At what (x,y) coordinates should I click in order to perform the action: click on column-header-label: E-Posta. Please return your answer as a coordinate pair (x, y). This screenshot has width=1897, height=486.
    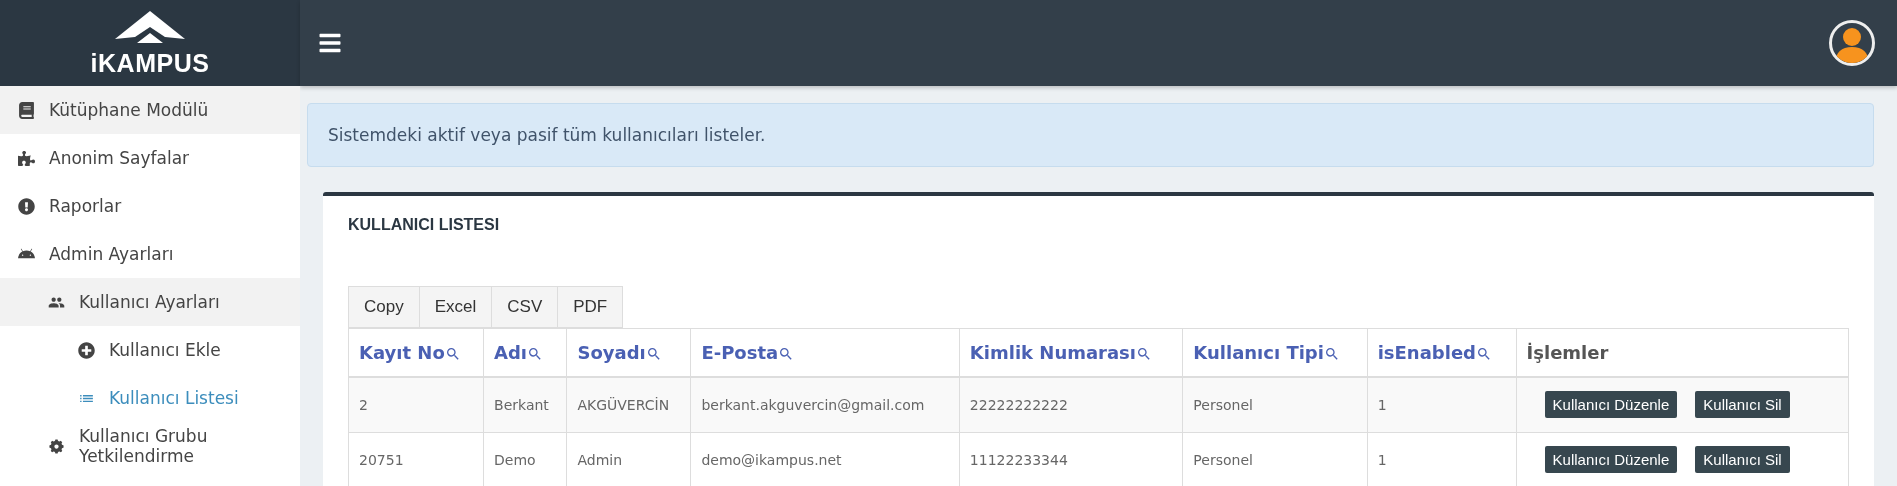
    Looking at the image, I should click on (740, 352).